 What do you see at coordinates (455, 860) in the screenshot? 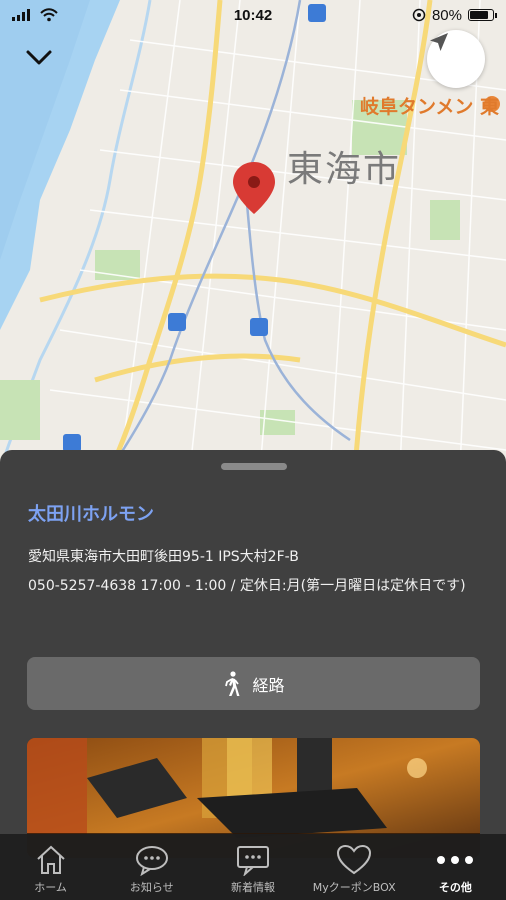
I see `more-icon` at bounding box center [455, 860].